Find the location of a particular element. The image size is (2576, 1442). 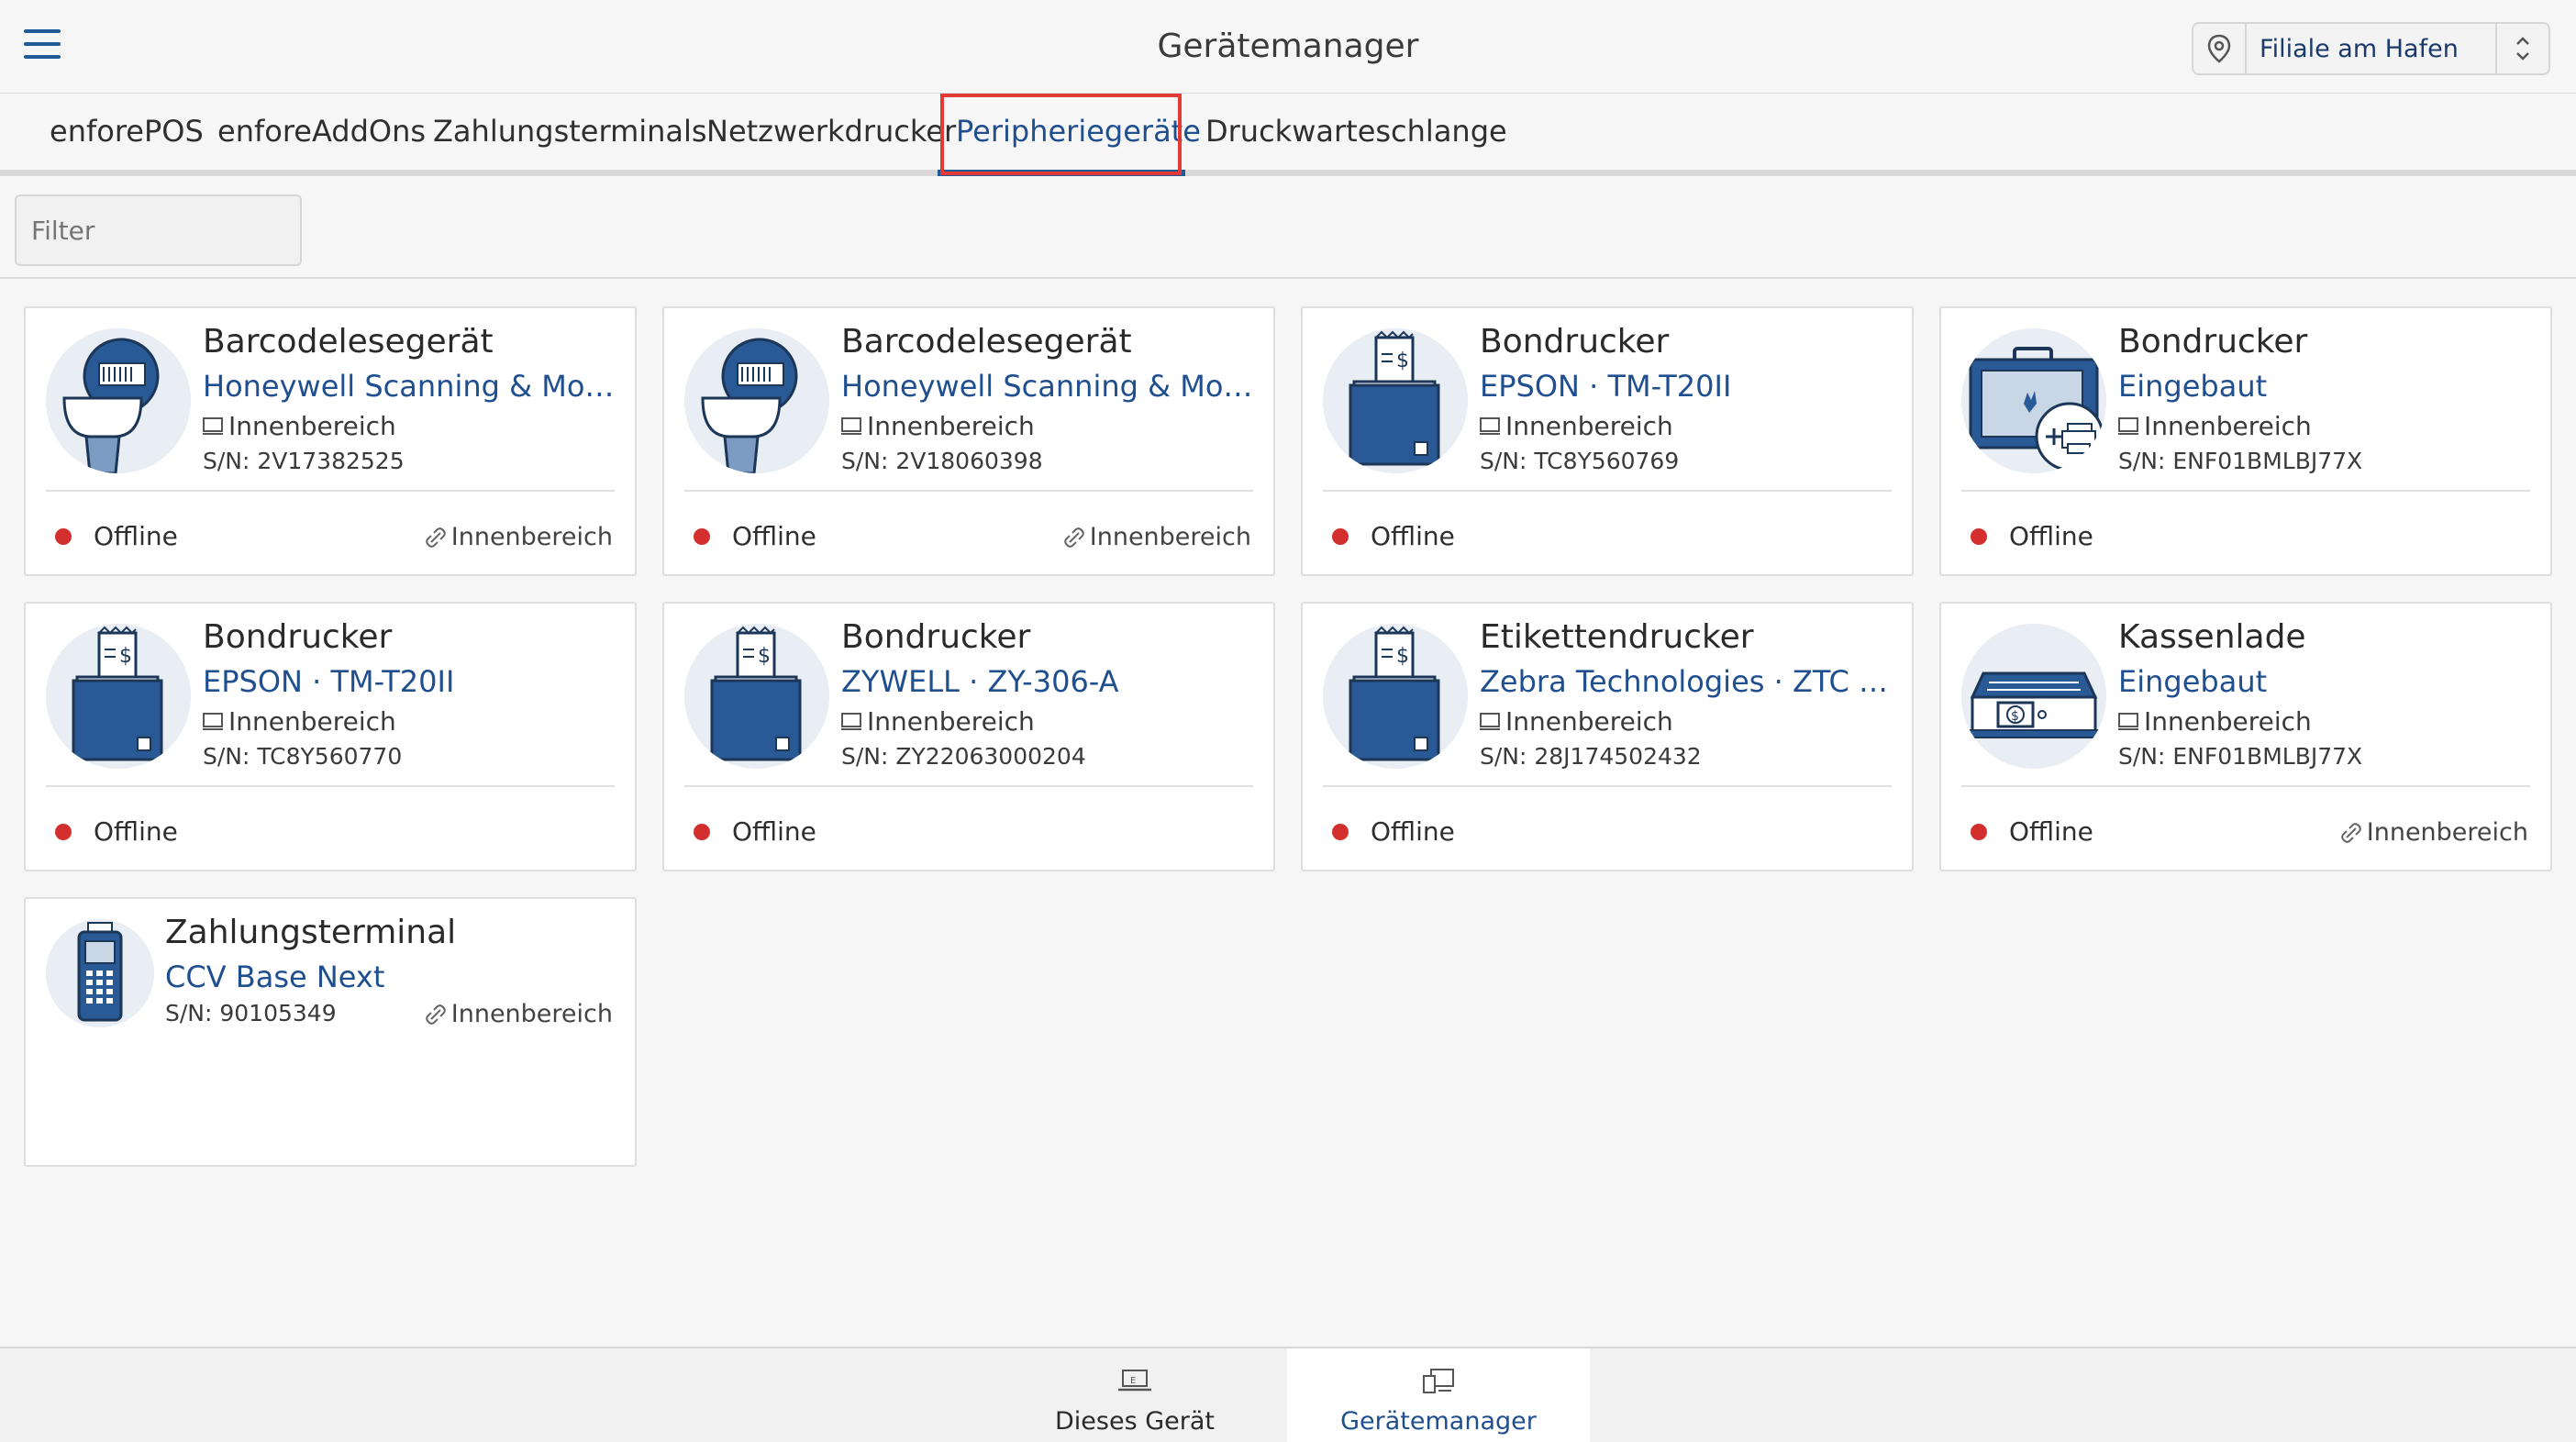

tab-druckwarteschlange: Druckwarteschlange is located at coordinates (1356, 131).